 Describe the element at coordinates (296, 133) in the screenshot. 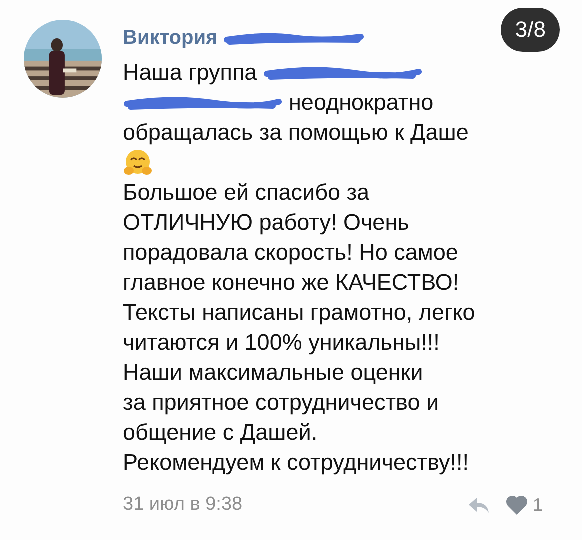

I see `comment-text: обращалась за помощью к Даше` at that location.